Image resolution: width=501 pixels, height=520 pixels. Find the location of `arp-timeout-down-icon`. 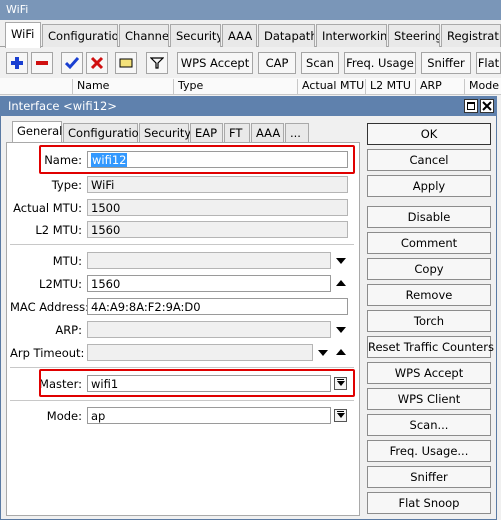

arp-timeout-down-icon is located at coordinates (323, 353).